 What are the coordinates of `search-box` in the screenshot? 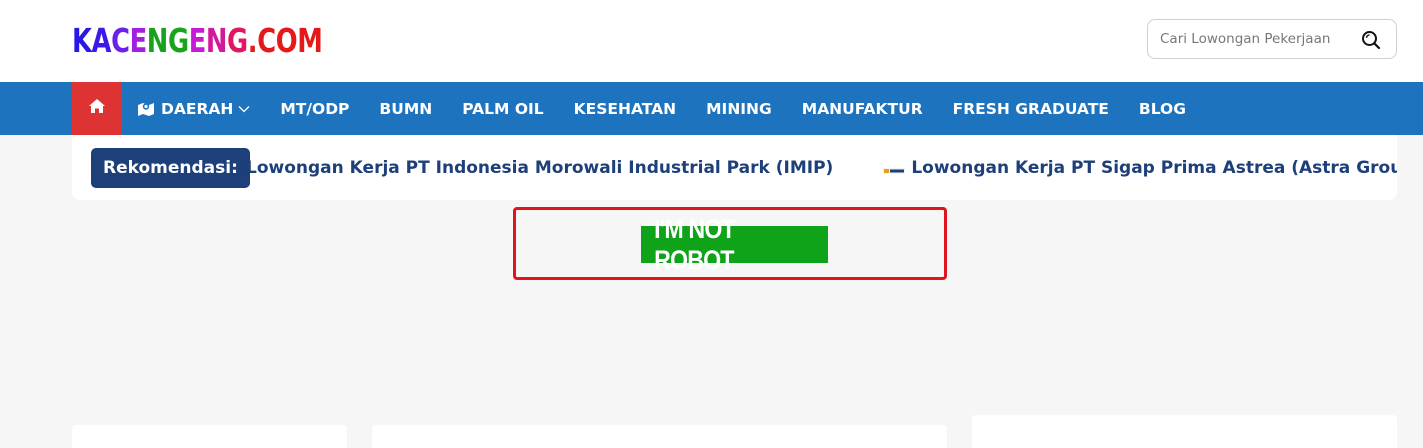 It's located at (1272, 39).